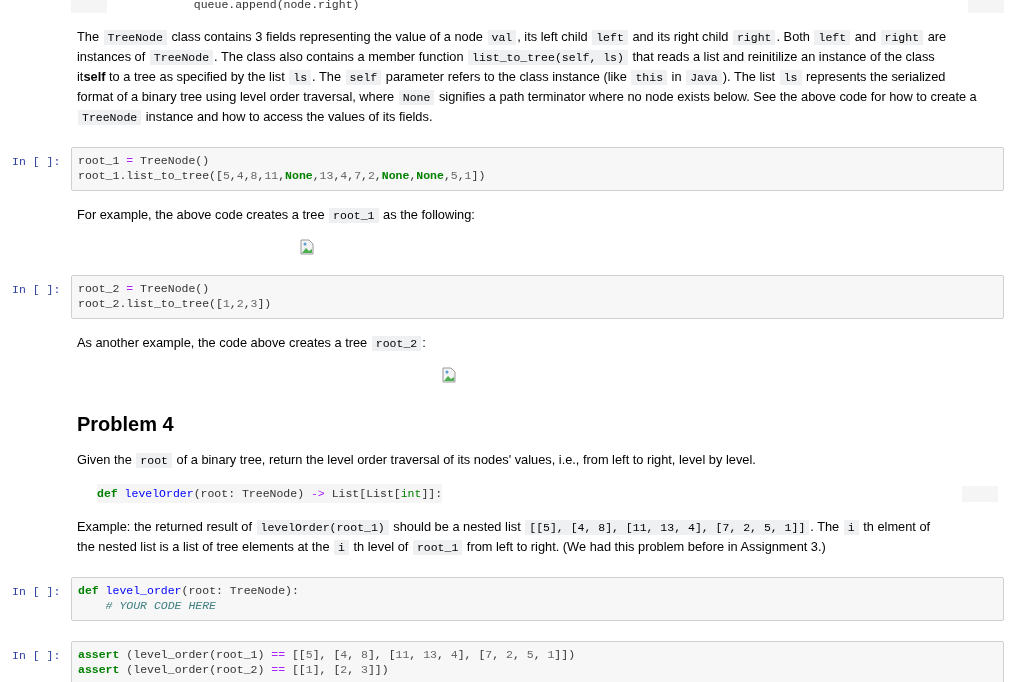 This screenshot has height=682, width=1024. Describe the element at coordinates (553, 36) in the screenshot. I see `paragraph-text: , its left child` at that location.